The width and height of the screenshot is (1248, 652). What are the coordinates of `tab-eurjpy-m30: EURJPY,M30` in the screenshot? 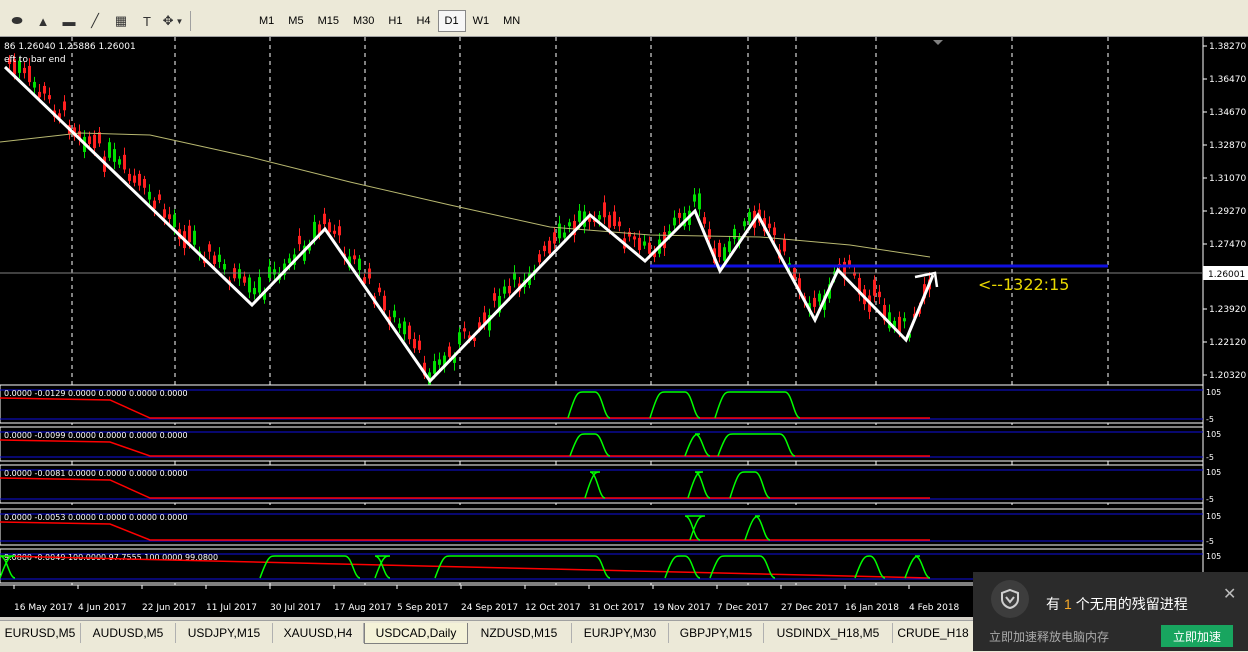 It's located at (620, 633).